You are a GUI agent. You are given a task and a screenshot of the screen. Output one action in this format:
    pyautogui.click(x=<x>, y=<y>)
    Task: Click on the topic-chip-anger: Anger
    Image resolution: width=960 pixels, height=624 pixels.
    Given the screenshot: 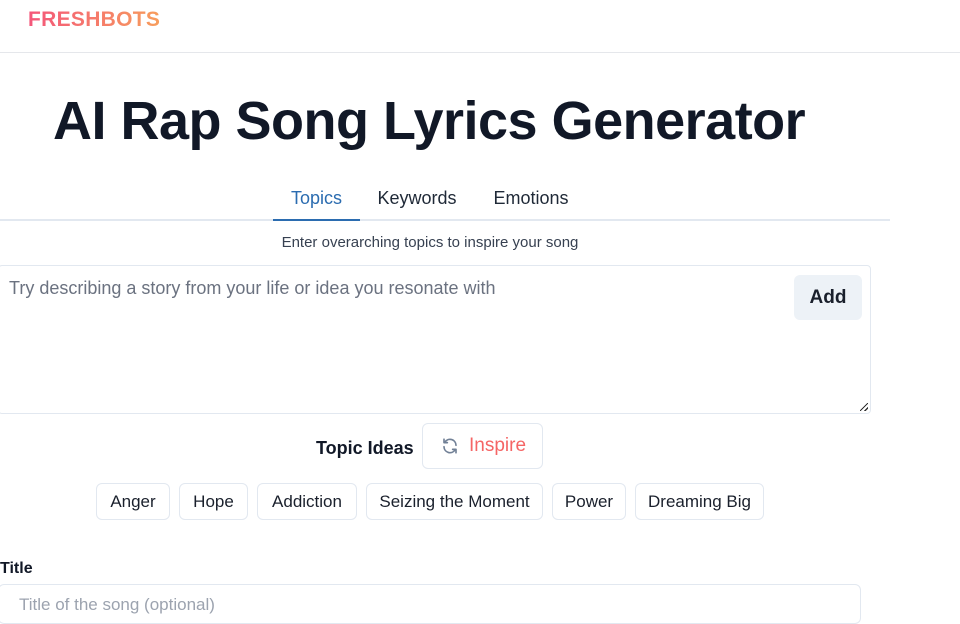 What is the action you would take?
    pyautogui.click(x=133, y=501)
    